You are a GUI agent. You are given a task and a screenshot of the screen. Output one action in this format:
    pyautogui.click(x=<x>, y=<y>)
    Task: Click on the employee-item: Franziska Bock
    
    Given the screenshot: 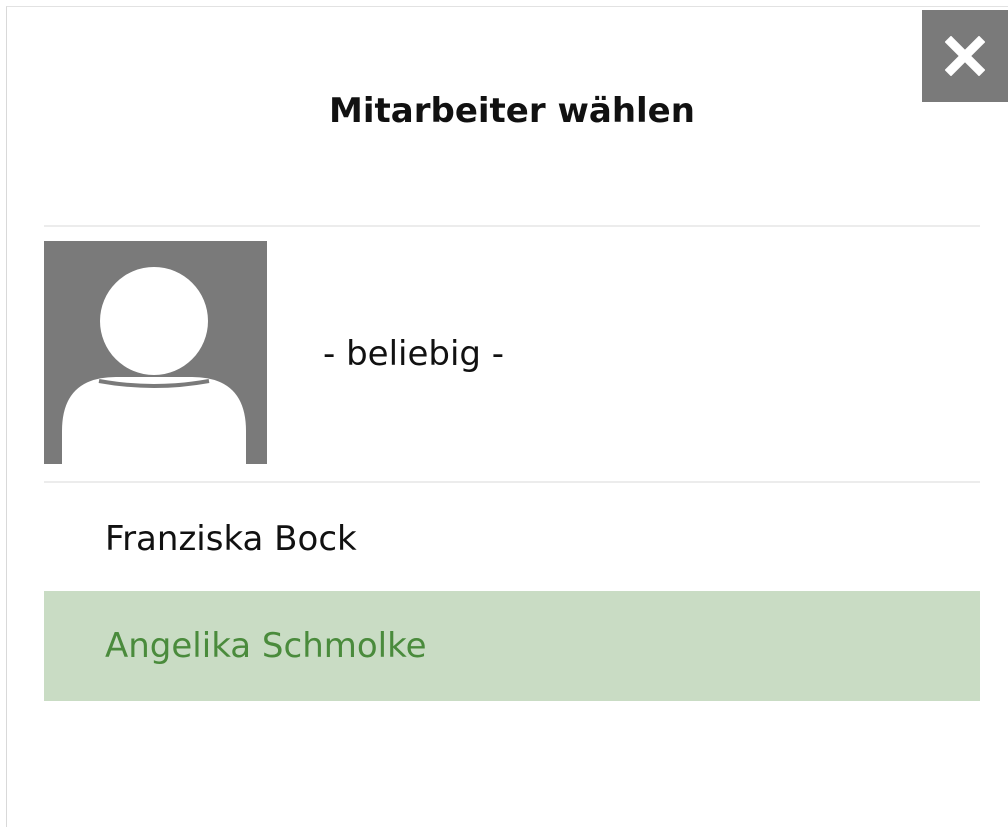 What is the action you would take?
    pyautogui.click(x=512, y=539)
    